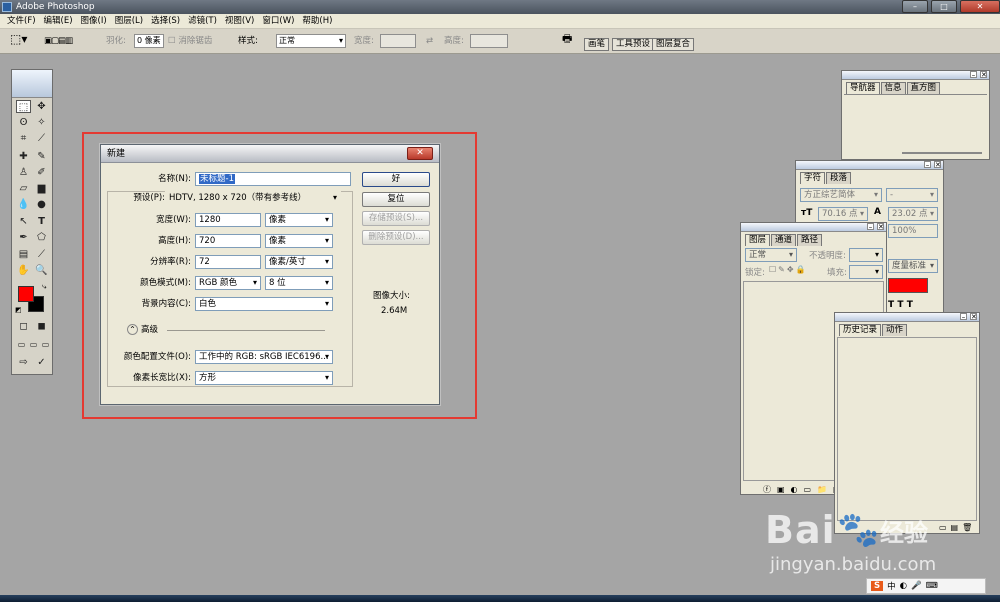 The height and width of the screenshot is (602, 1000). What do you see at coordinates (673, 44) in the screenshot?
I see `tab-layer-comps: 图层复合` at bounding box center [673, 44].